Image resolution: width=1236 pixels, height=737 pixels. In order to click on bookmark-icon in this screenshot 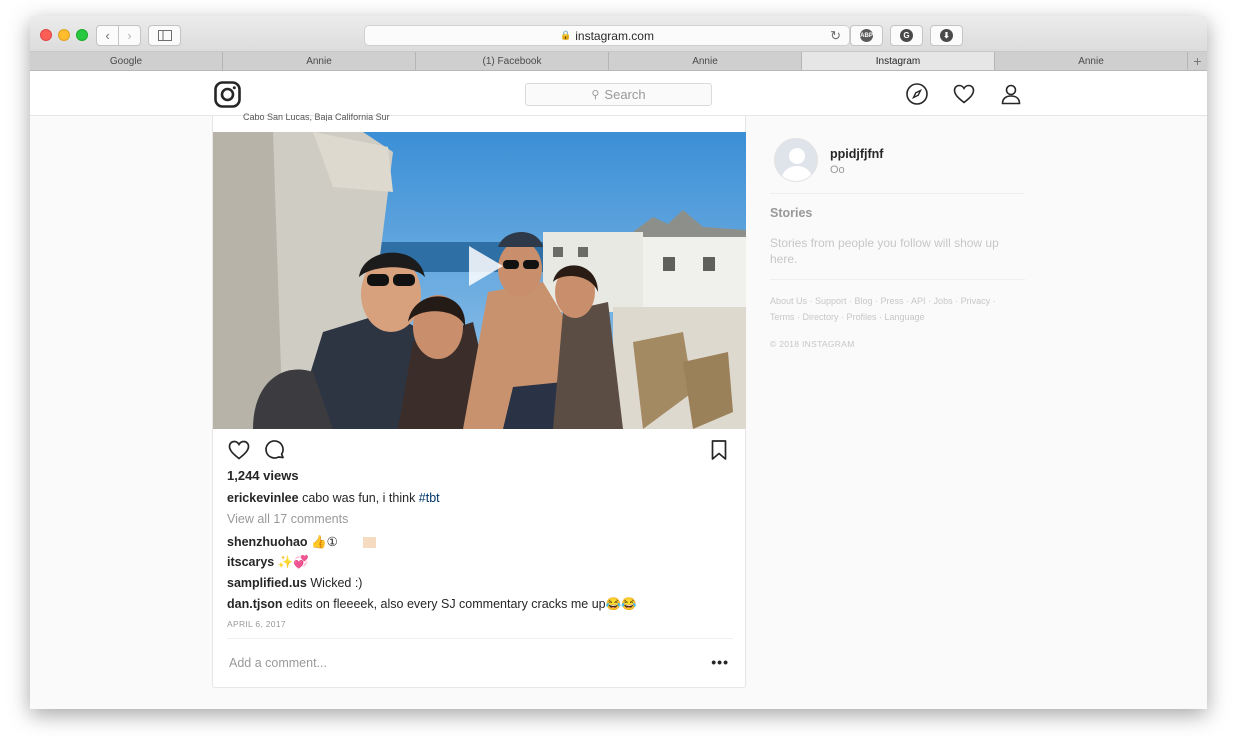, I will do `click(719, 450)`.